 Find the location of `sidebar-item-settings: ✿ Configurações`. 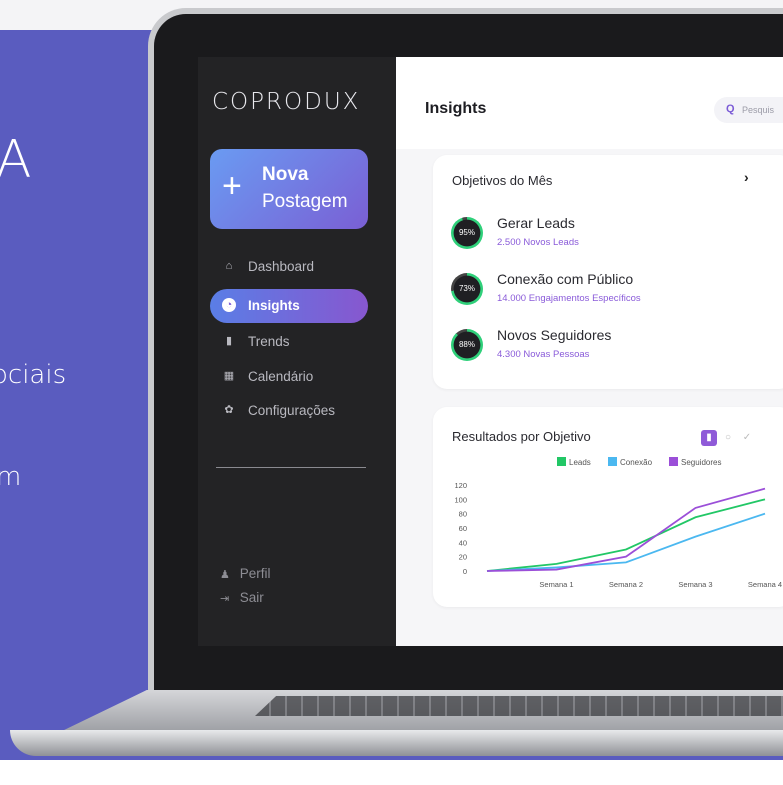

sidebar-item-settings: ✿ Configurações is located at coordinates (289, 411).